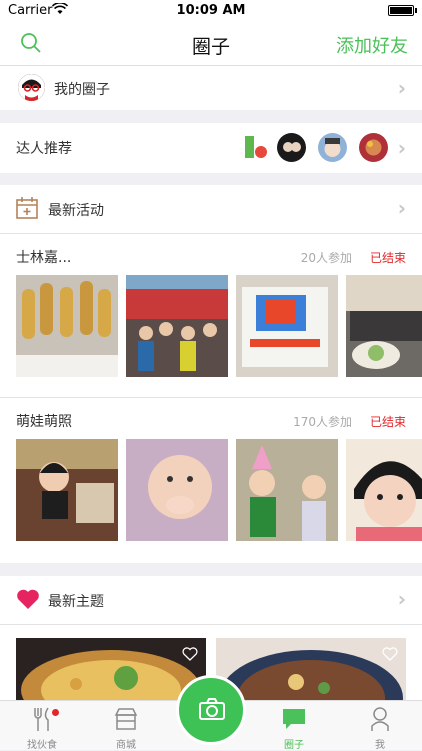  I want to click on tab-circle: 圈子, so click(294, 726).